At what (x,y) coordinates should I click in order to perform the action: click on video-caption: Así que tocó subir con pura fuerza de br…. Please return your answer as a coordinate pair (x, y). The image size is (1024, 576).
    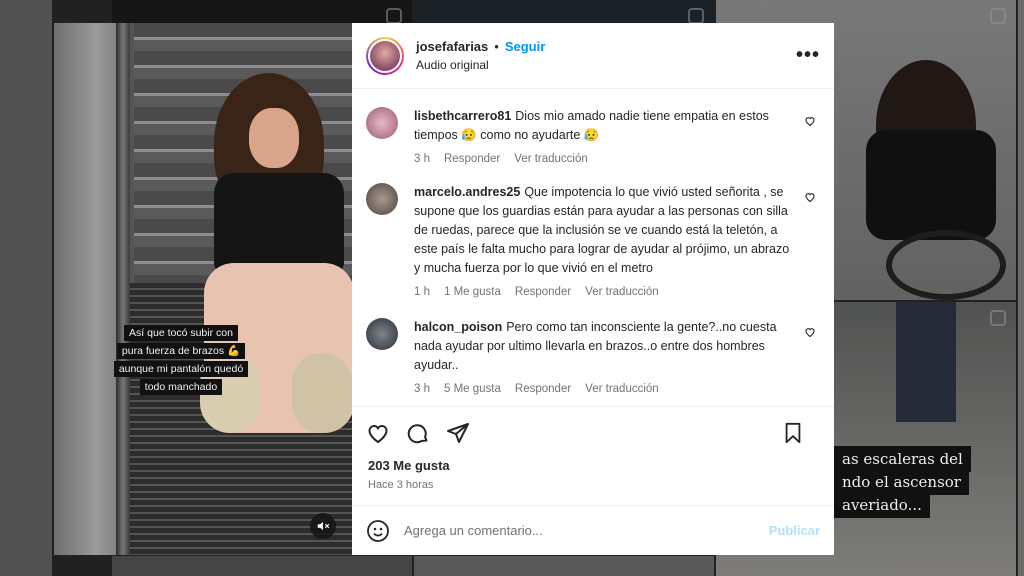
    Looking at the image, I should click on (181, 359).